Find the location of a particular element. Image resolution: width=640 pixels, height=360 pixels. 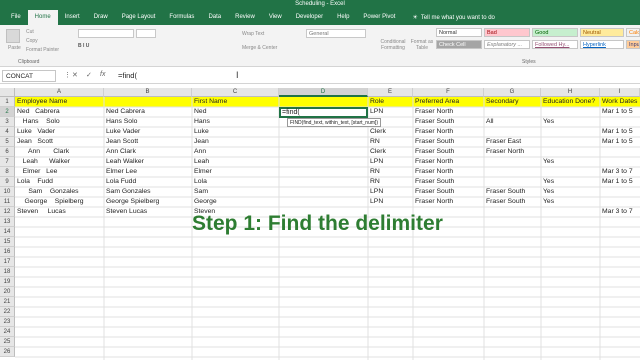

cell-f8: Fraser North is located at coordinates (433, 172).